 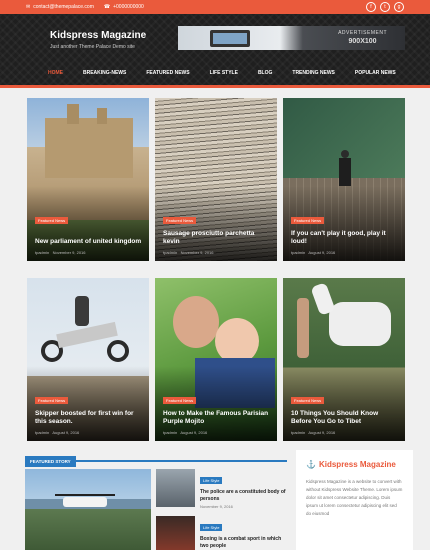 I want to click on advertisement-banner: ADVERTISEMENT 900X100, so click(x=291, y=38).